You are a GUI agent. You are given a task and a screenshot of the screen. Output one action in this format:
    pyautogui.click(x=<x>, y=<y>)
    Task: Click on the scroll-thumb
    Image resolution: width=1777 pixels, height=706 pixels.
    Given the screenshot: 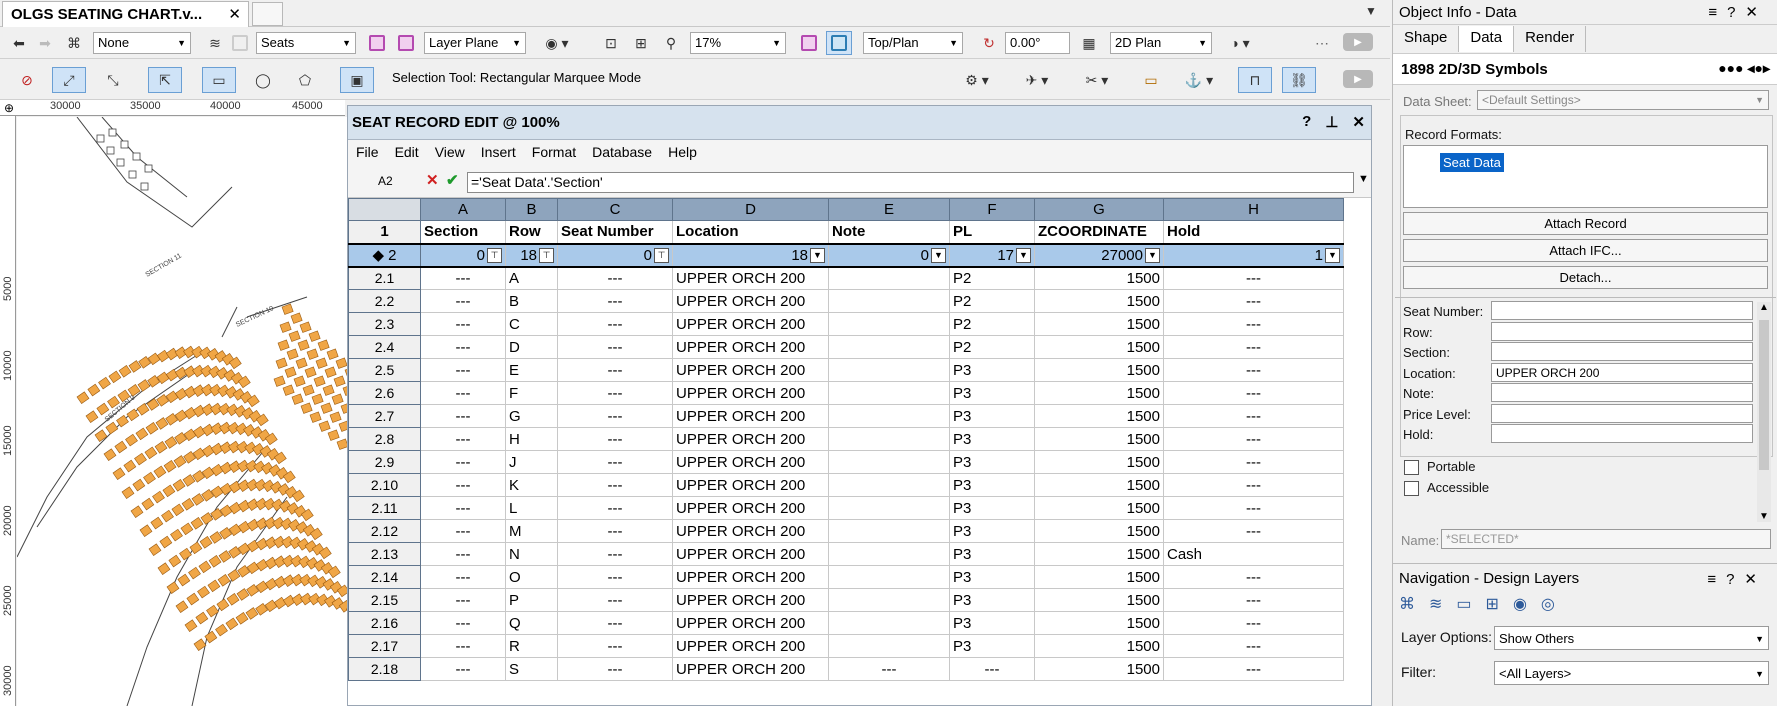 What is the action you would take?
    pyautogui.click(x=1764, y=395)
    